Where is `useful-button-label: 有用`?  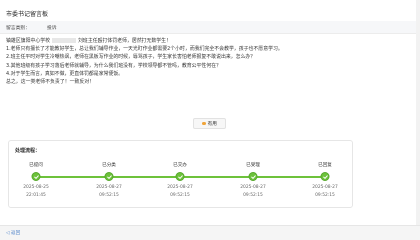 useful-button-label: 有用 is located at coordinates (212, 124).